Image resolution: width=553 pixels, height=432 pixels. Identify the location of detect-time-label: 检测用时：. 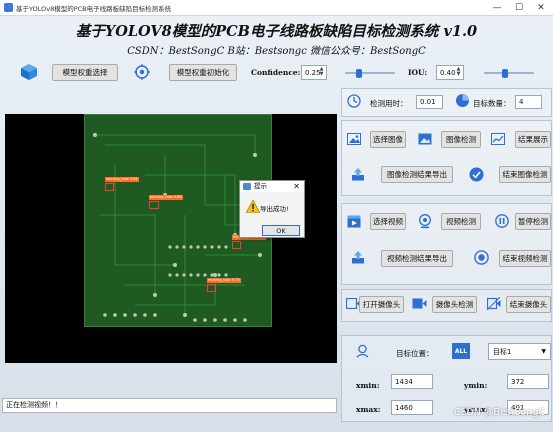
(389, 103).